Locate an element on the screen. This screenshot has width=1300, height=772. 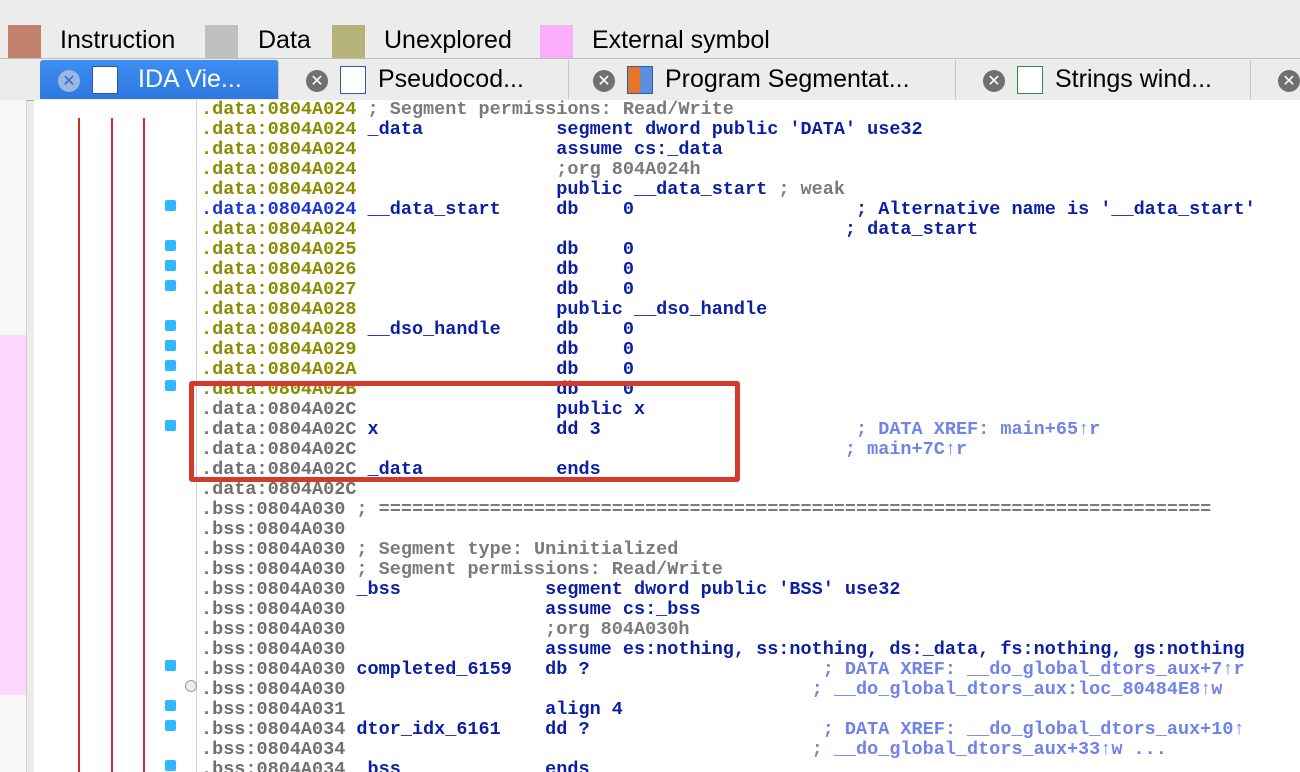
listing-line: .bss:0804A030 assume cs:_bss is located at coordinates (451, 610).